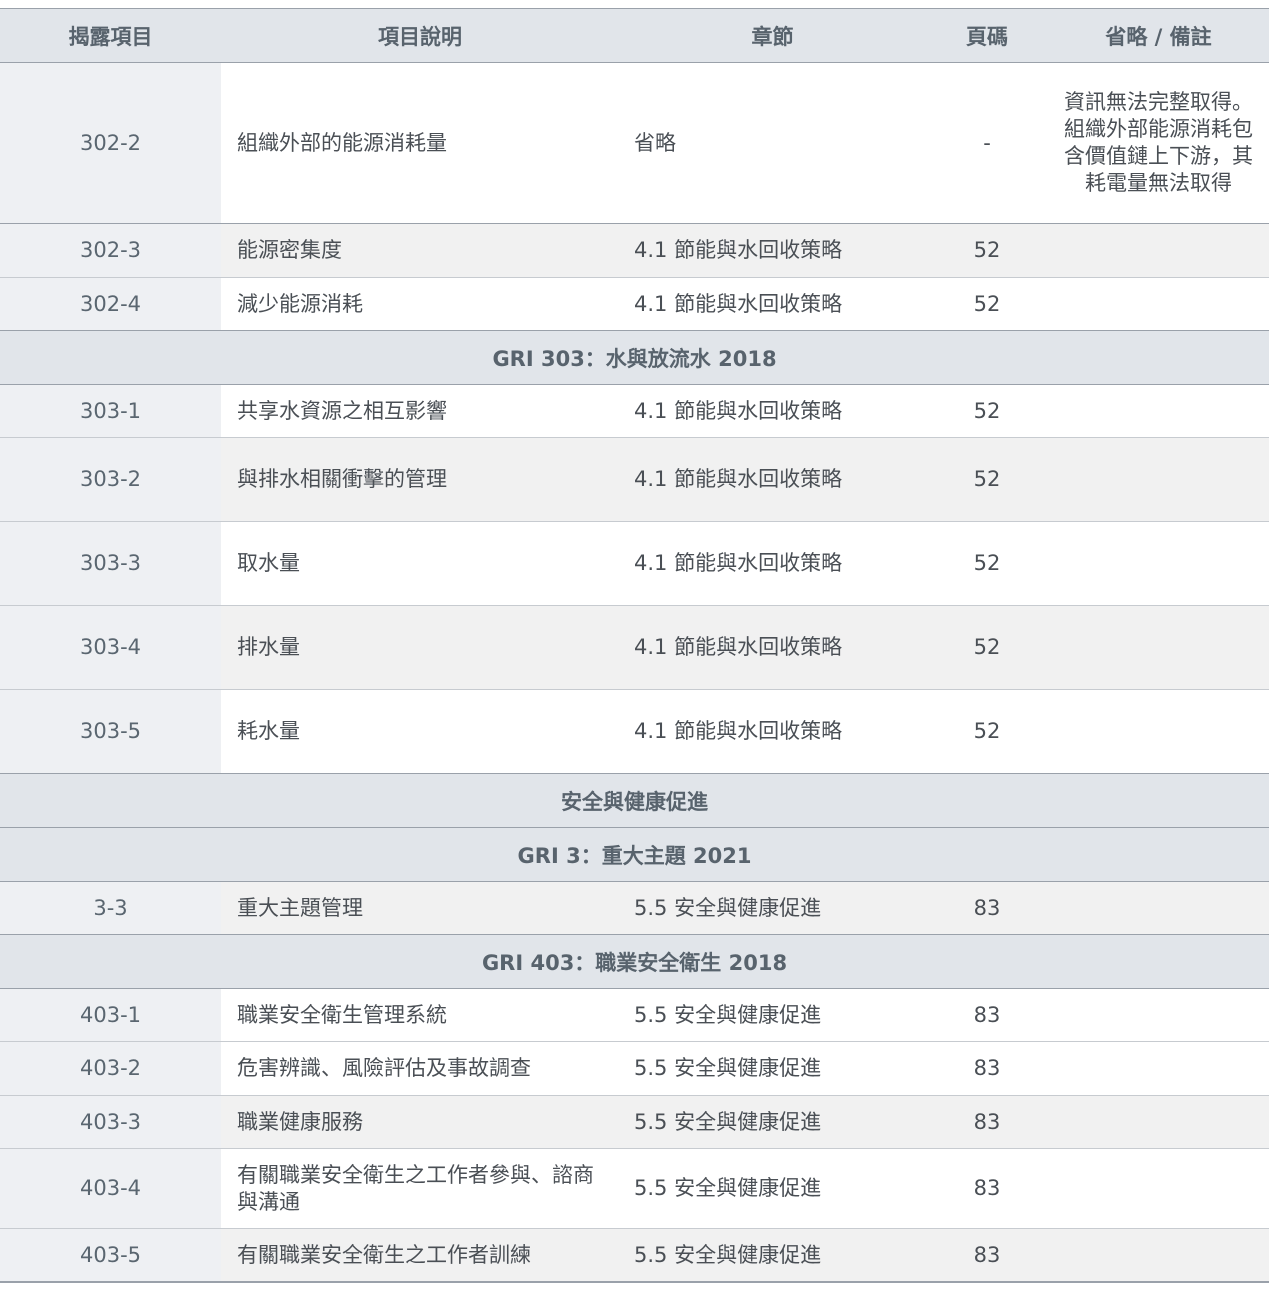 The width and height of the screenshot is (1269, 1290). Describe the element at coordinates (420, 1255) in the screenshot. I see `disclosure-description: 有關職業安全衛生之工作者訓練` at that location.